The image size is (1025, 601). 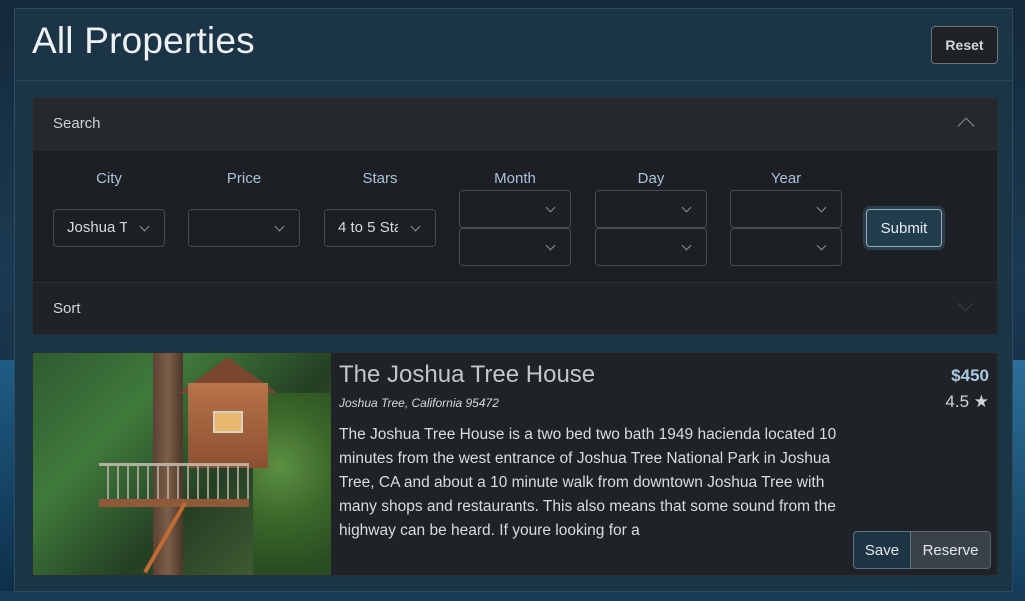 I want to click on day-start-select, so click(x=651, y=209).